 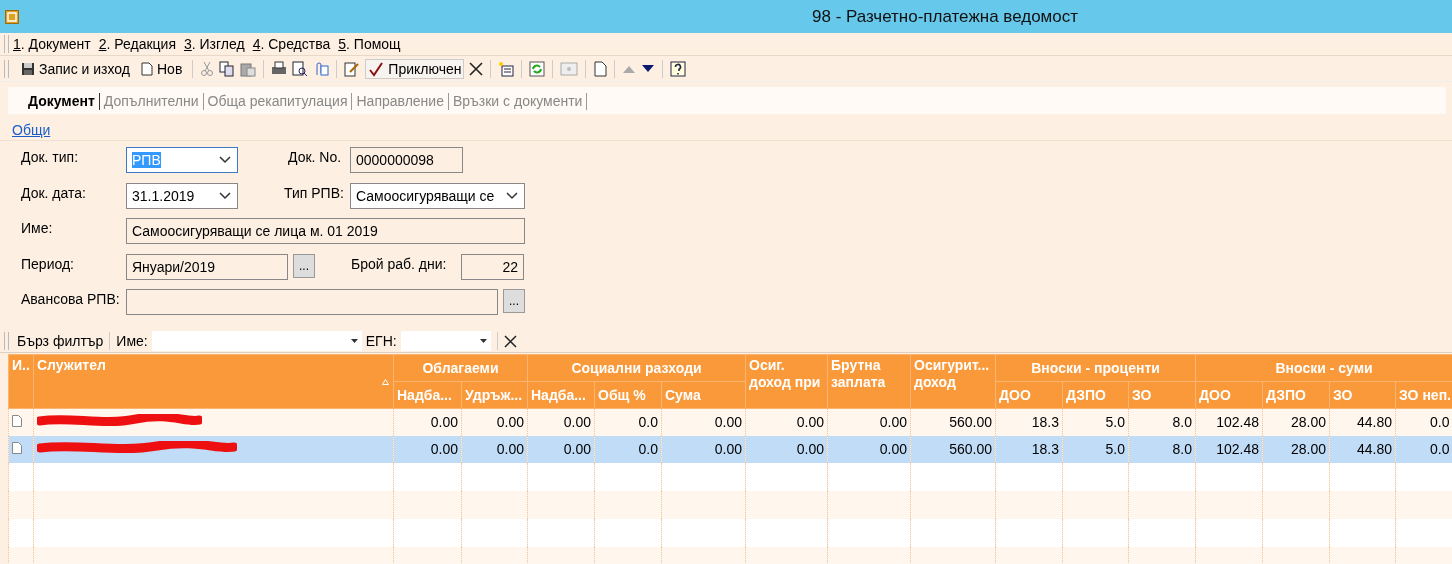 I want to click on doc-type-dropdown: РПВ, so click(x=182, y=160).